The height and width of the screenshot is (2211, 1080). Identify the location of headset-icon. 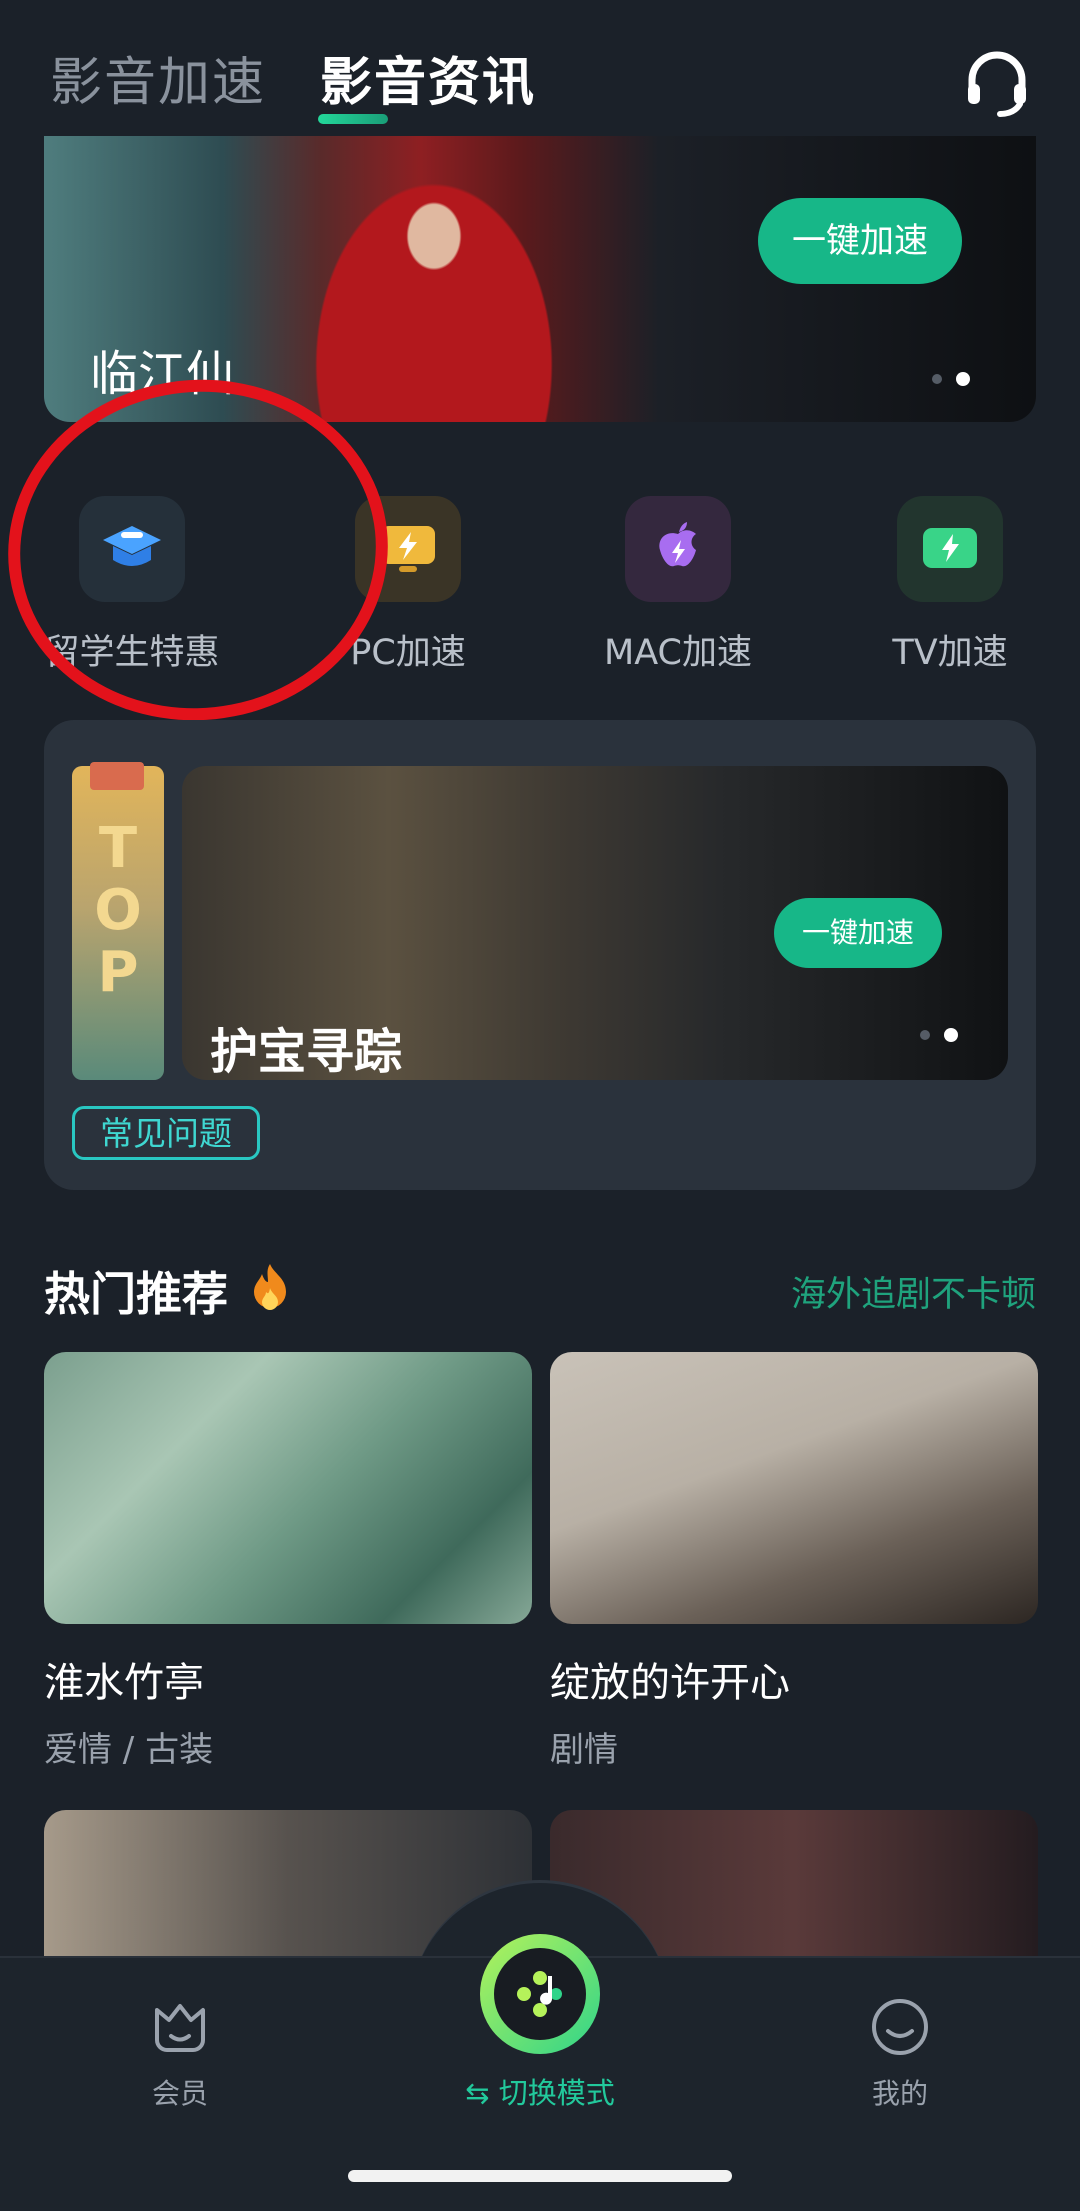
(997, 83).